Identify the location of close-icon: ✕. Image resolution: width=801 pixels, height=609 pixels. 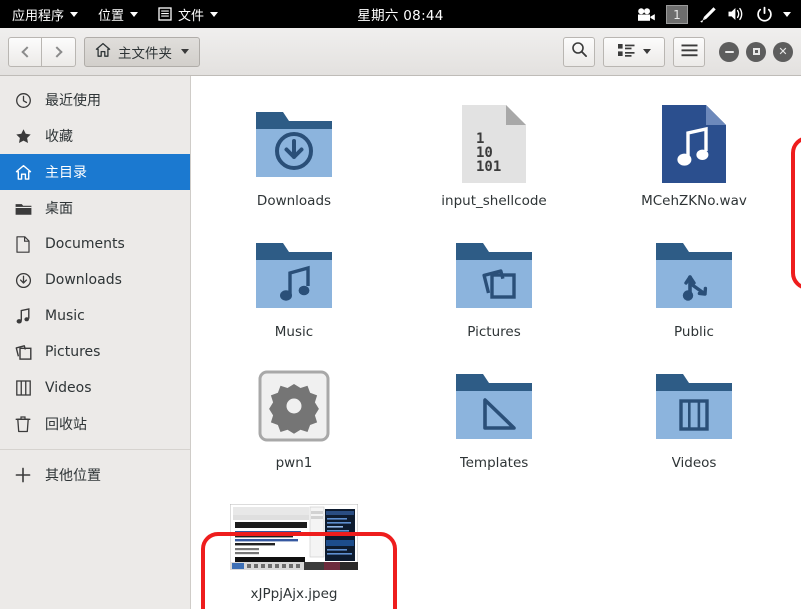
(783, 51).